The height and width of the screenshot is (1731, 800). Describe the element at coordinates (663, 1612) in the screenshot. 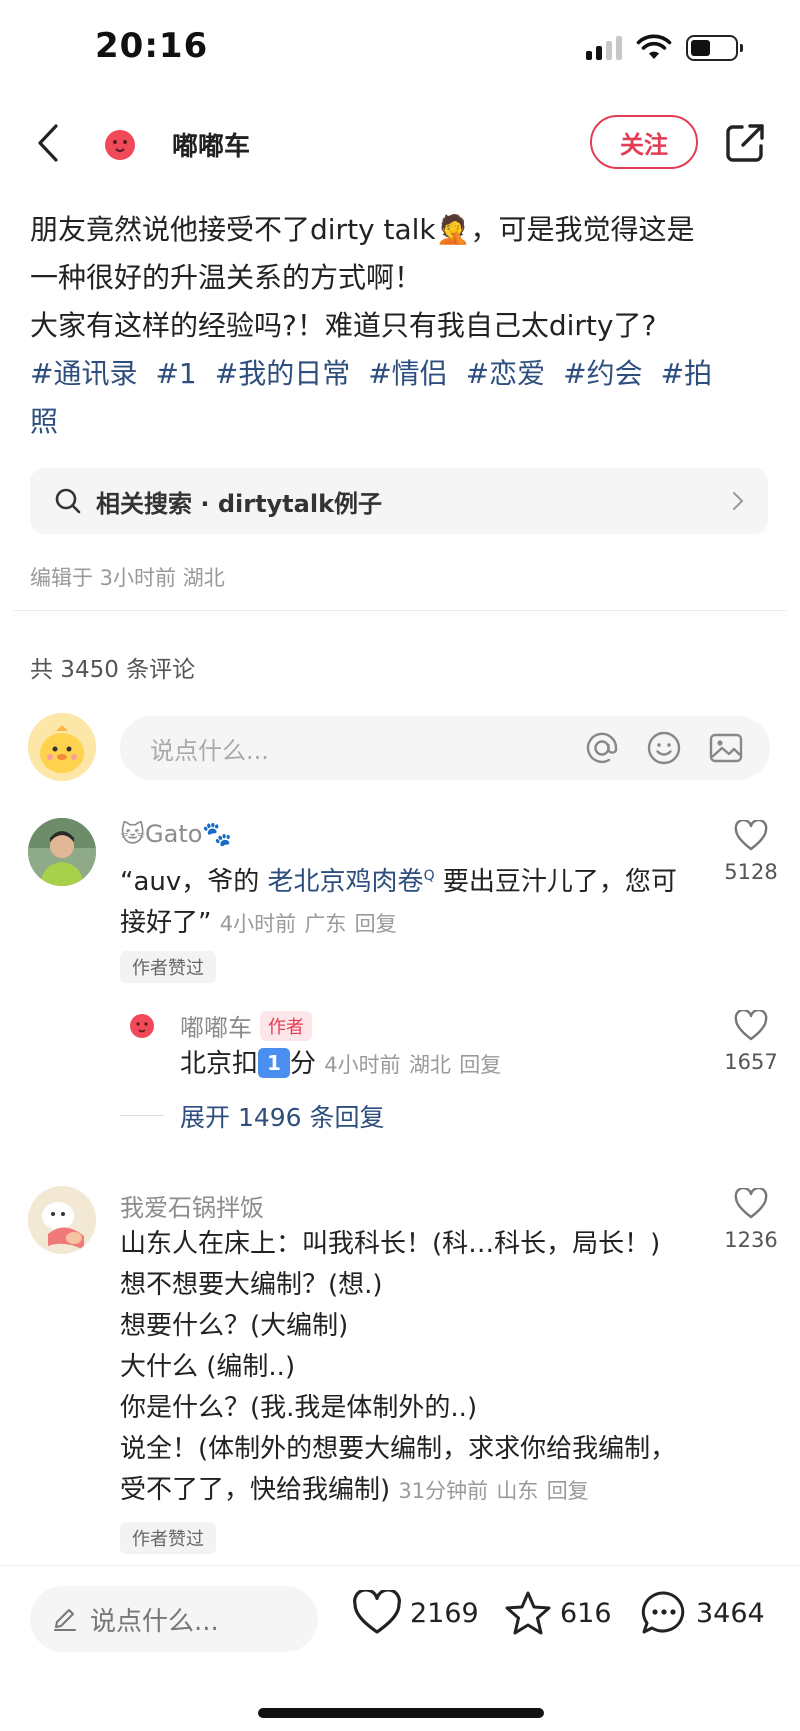

I see `chat-bubble-icon` at that location.